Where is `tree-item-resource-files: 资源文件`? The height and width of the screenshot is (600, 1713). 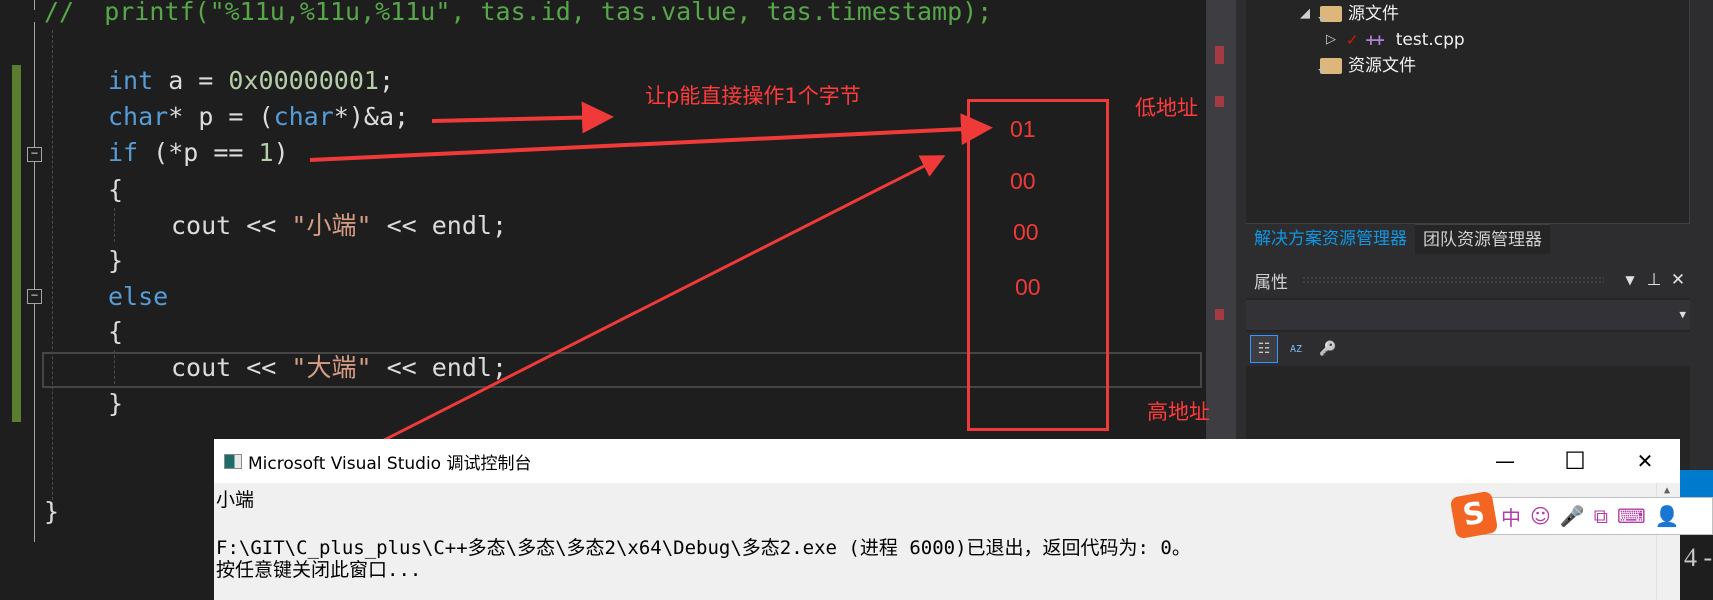 tree-item-resource-files: 资源文件 is located at coordinates (1367, 66).